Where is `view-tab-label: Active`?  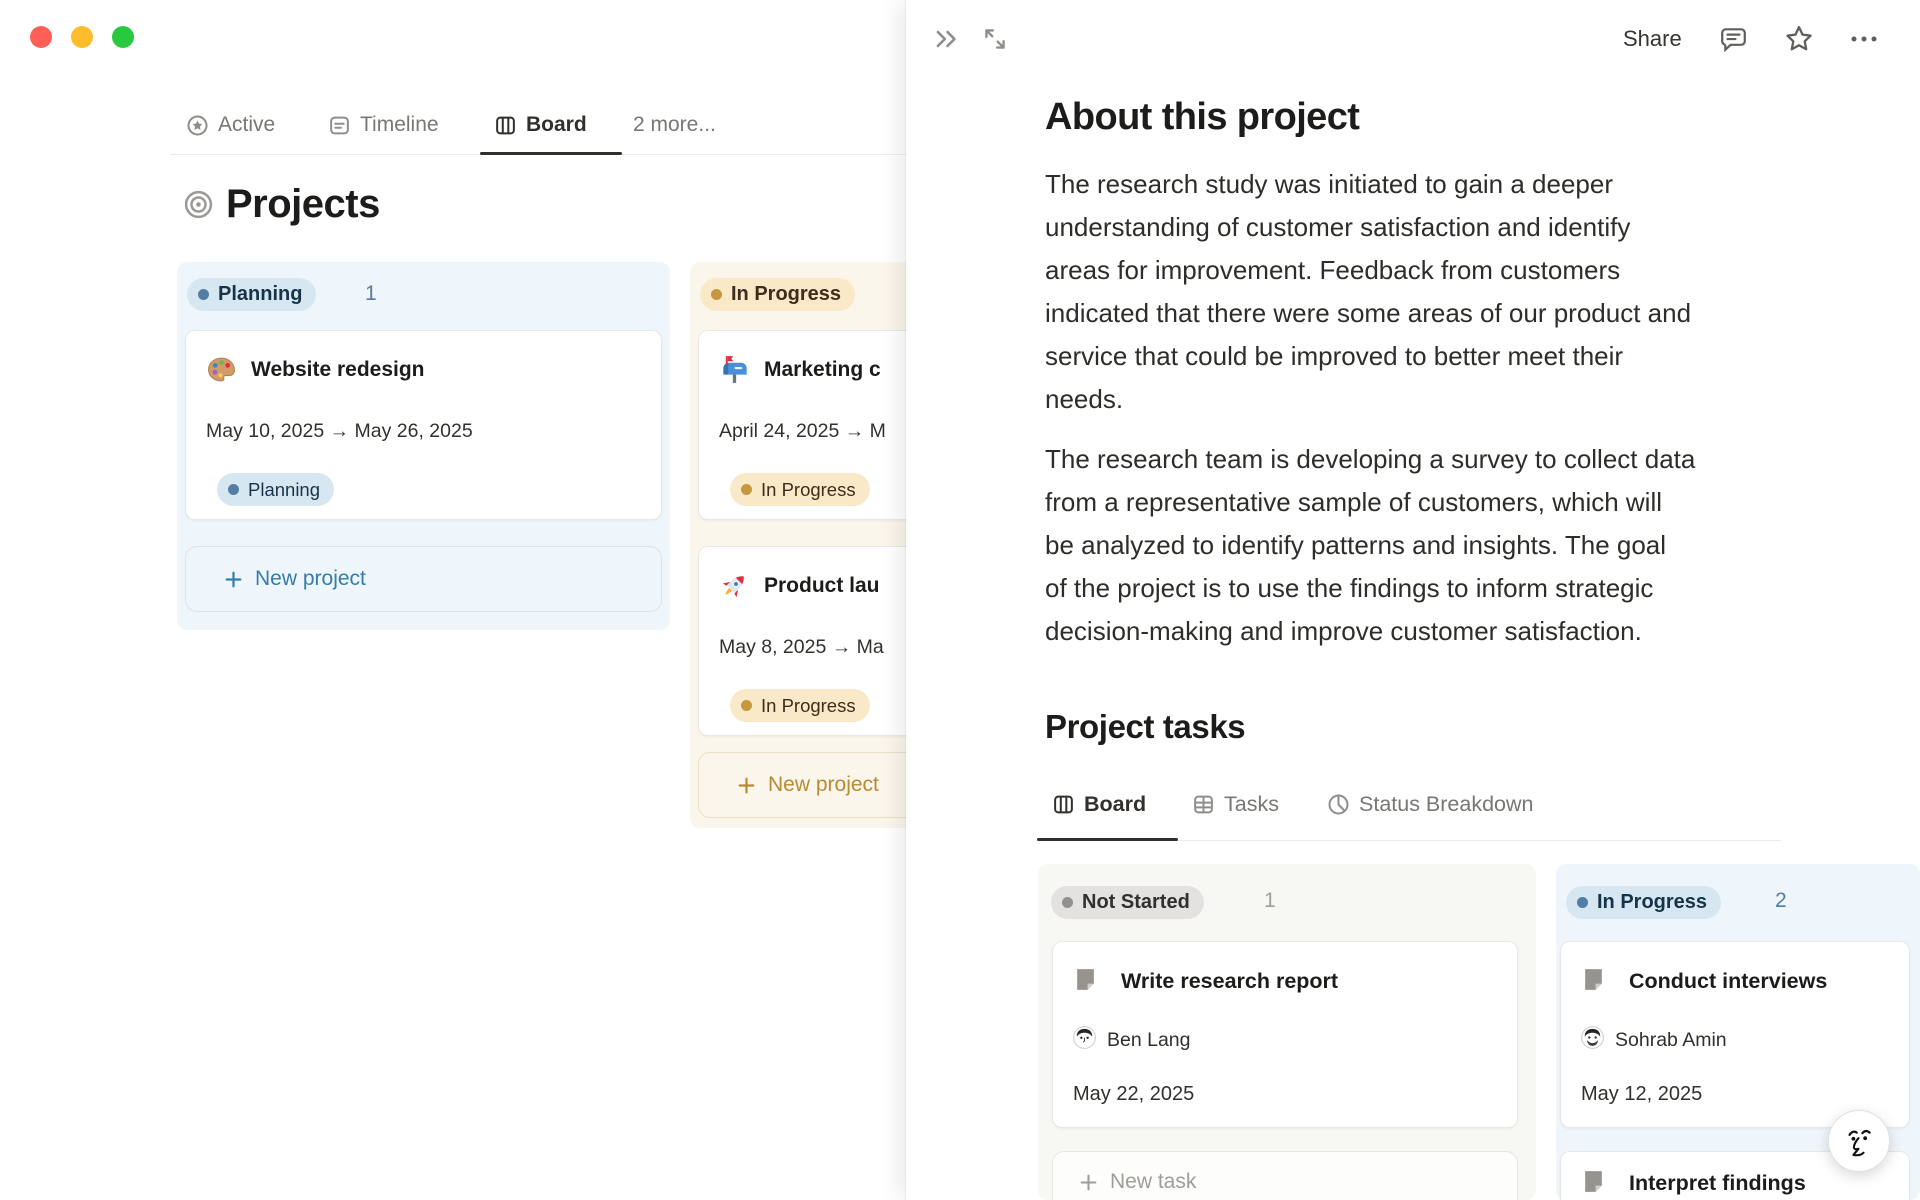
view-tab-label: Active is located at coordinates (247, 124).